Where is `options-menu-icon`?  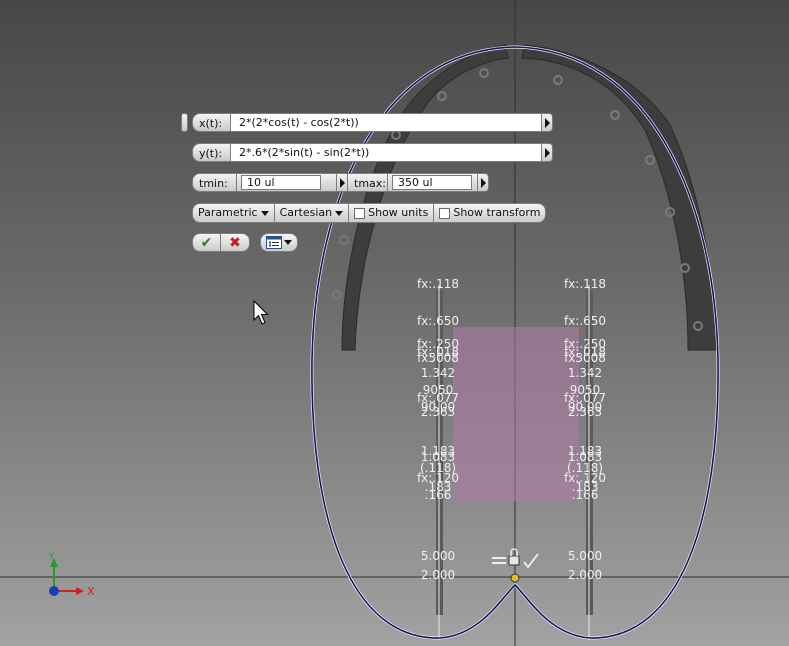
options-menu-icon is located at coordinates (274, 242).